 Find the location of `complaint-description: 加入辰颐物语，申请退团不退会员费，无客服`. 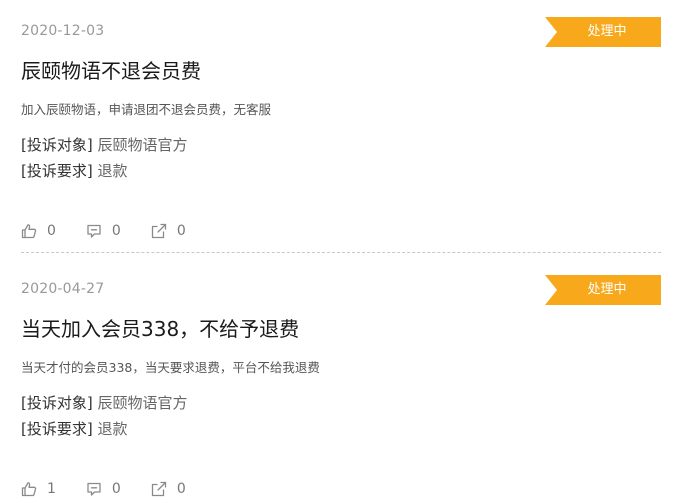

complaint-description: 加入辰颐物语，申请退团不退会员费，无客服 is located at coordinates (146, 109).